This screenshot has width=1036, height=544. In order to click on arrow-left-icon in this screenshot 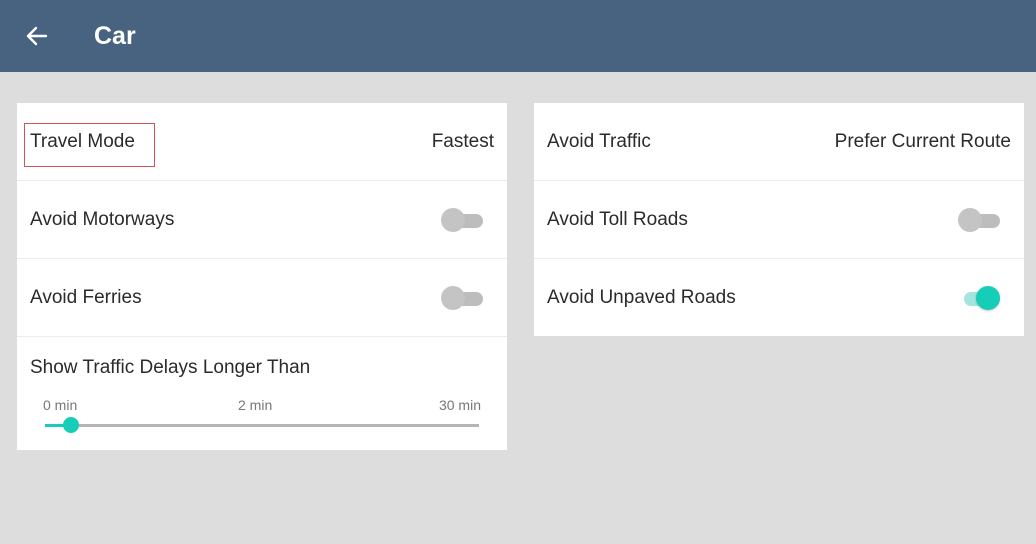, I will do `click(37, 36)`.